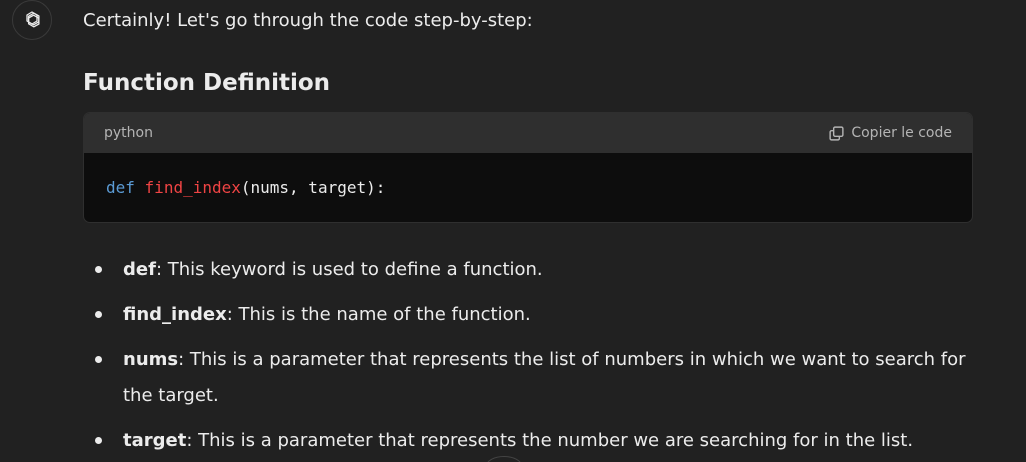 The image size is (1026, 462). What do you see at coordinates (528, 176) in the screenshot?
I see `code-content: def find_index(nums, target):` at bounding box center [528, 176].